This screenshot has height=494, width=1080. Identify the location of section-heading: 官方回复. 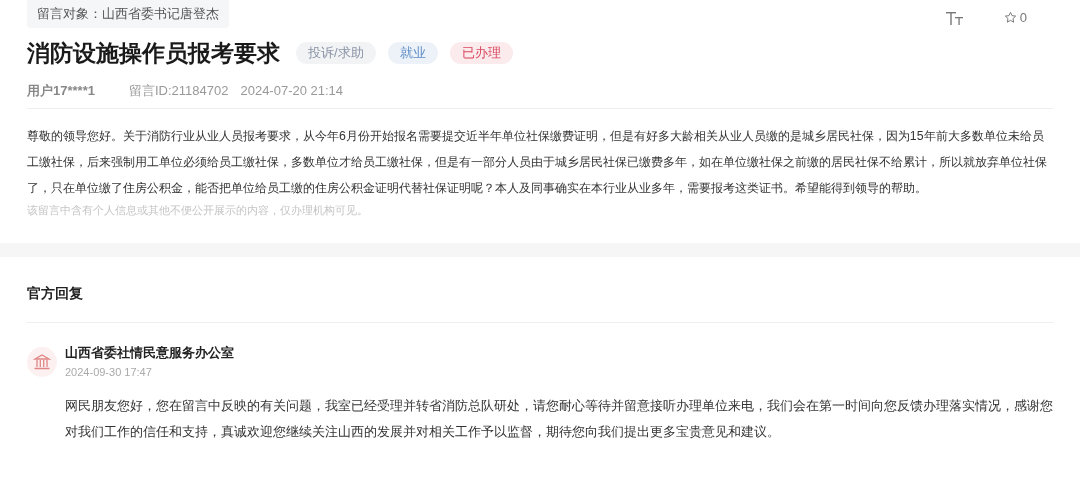
(540, 302).